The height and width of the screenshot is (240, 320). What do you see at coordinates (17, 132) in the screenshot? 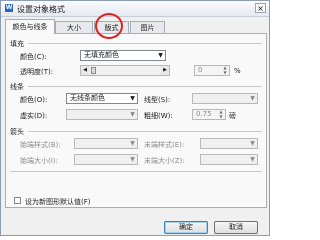
I see `arrows-section-label: 箭头` at bounding box center [17, 132].